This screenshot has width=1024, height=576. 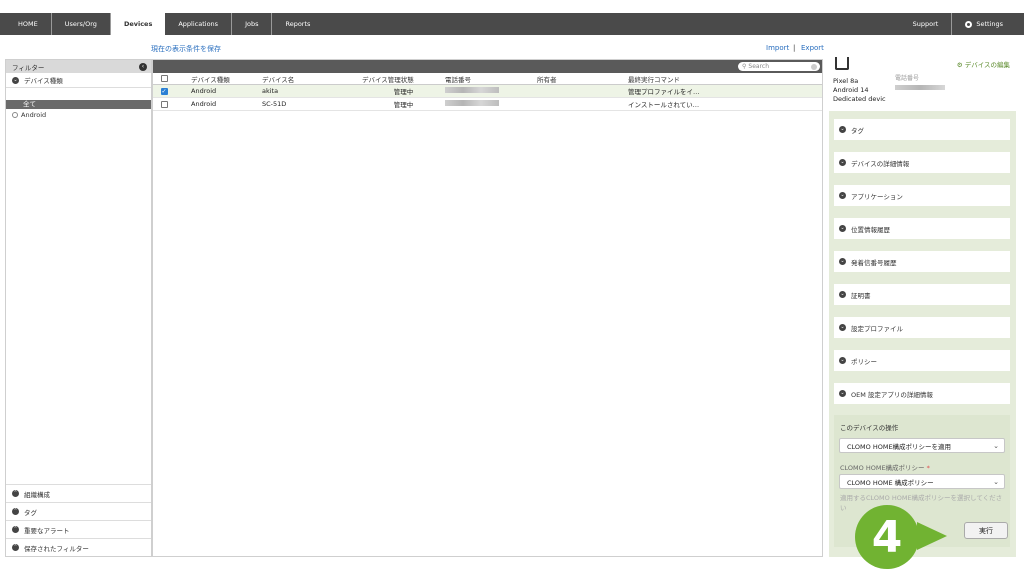 I want to click on nav-applications: Applications, so click(x=199, y=24).